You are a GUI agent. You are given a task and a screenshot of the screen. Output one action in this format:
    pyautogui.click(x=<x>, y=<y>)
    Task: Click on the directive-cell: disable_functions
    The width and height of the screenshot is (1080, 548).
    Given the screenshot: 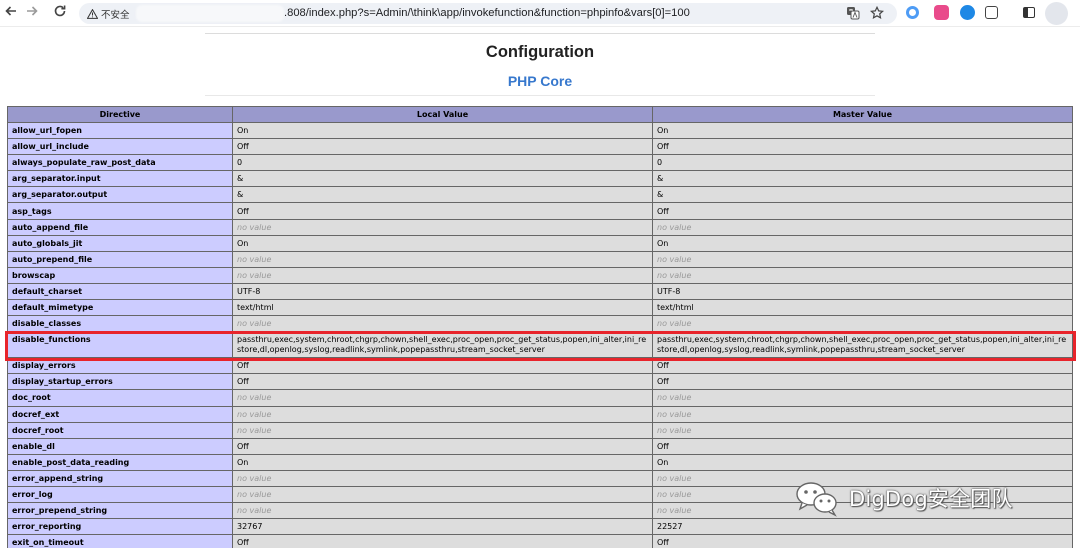 What is the action you would take?
    pyautogui.click(x=120, y=345)
    